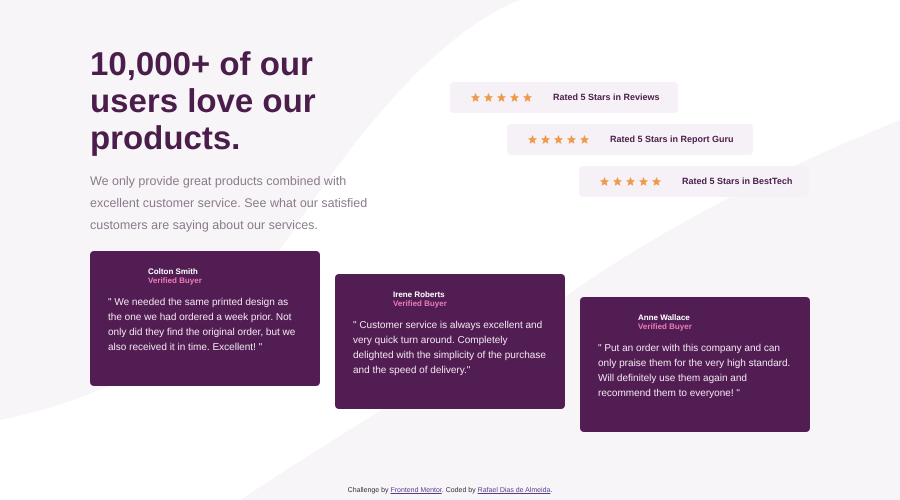 The width and height of the screenshot is (900, 500). Describe the element at coordinates (173, 271) in the screenshot. I see `reviewer-name: Colton Smith` at that location.